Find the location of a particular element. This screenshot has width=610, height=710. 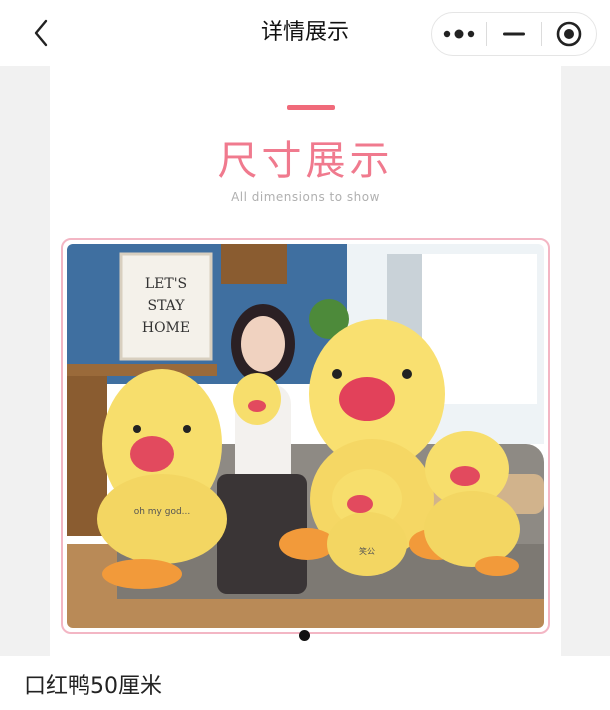

poster-title: 尺寸展示 is located at coordinates (305, 161).